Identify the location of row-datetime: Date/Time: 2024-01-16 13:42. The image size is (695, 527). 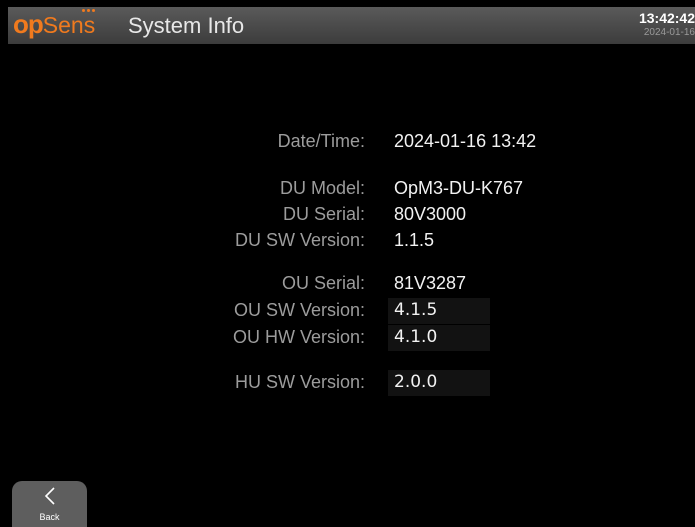
(347, 144).